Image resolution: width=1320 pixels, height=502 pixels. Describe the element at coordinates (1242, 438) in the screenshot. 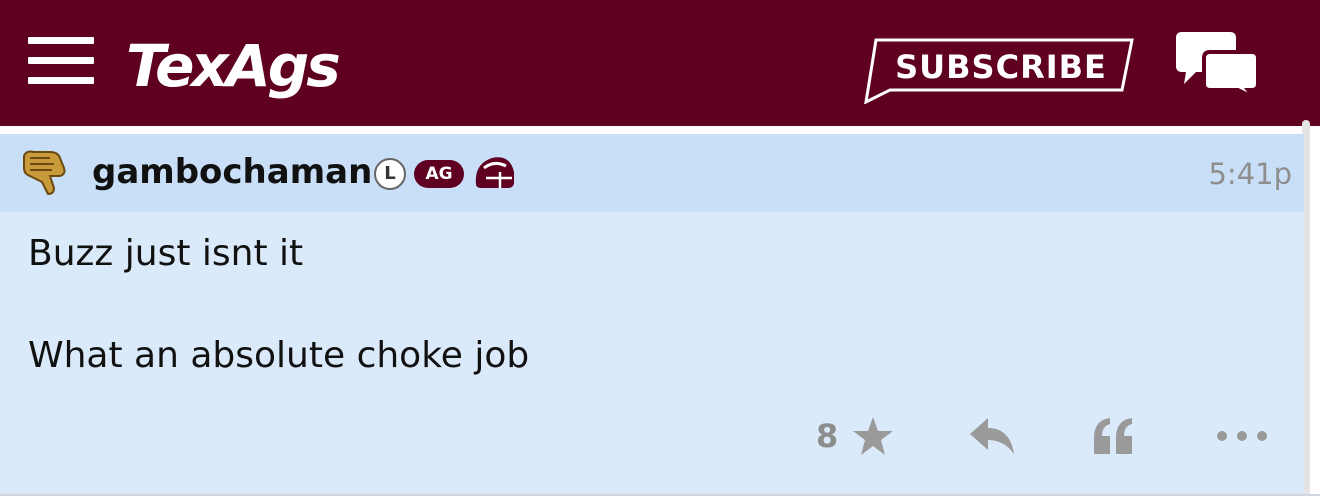

I see `more-dots-icon` at that location.